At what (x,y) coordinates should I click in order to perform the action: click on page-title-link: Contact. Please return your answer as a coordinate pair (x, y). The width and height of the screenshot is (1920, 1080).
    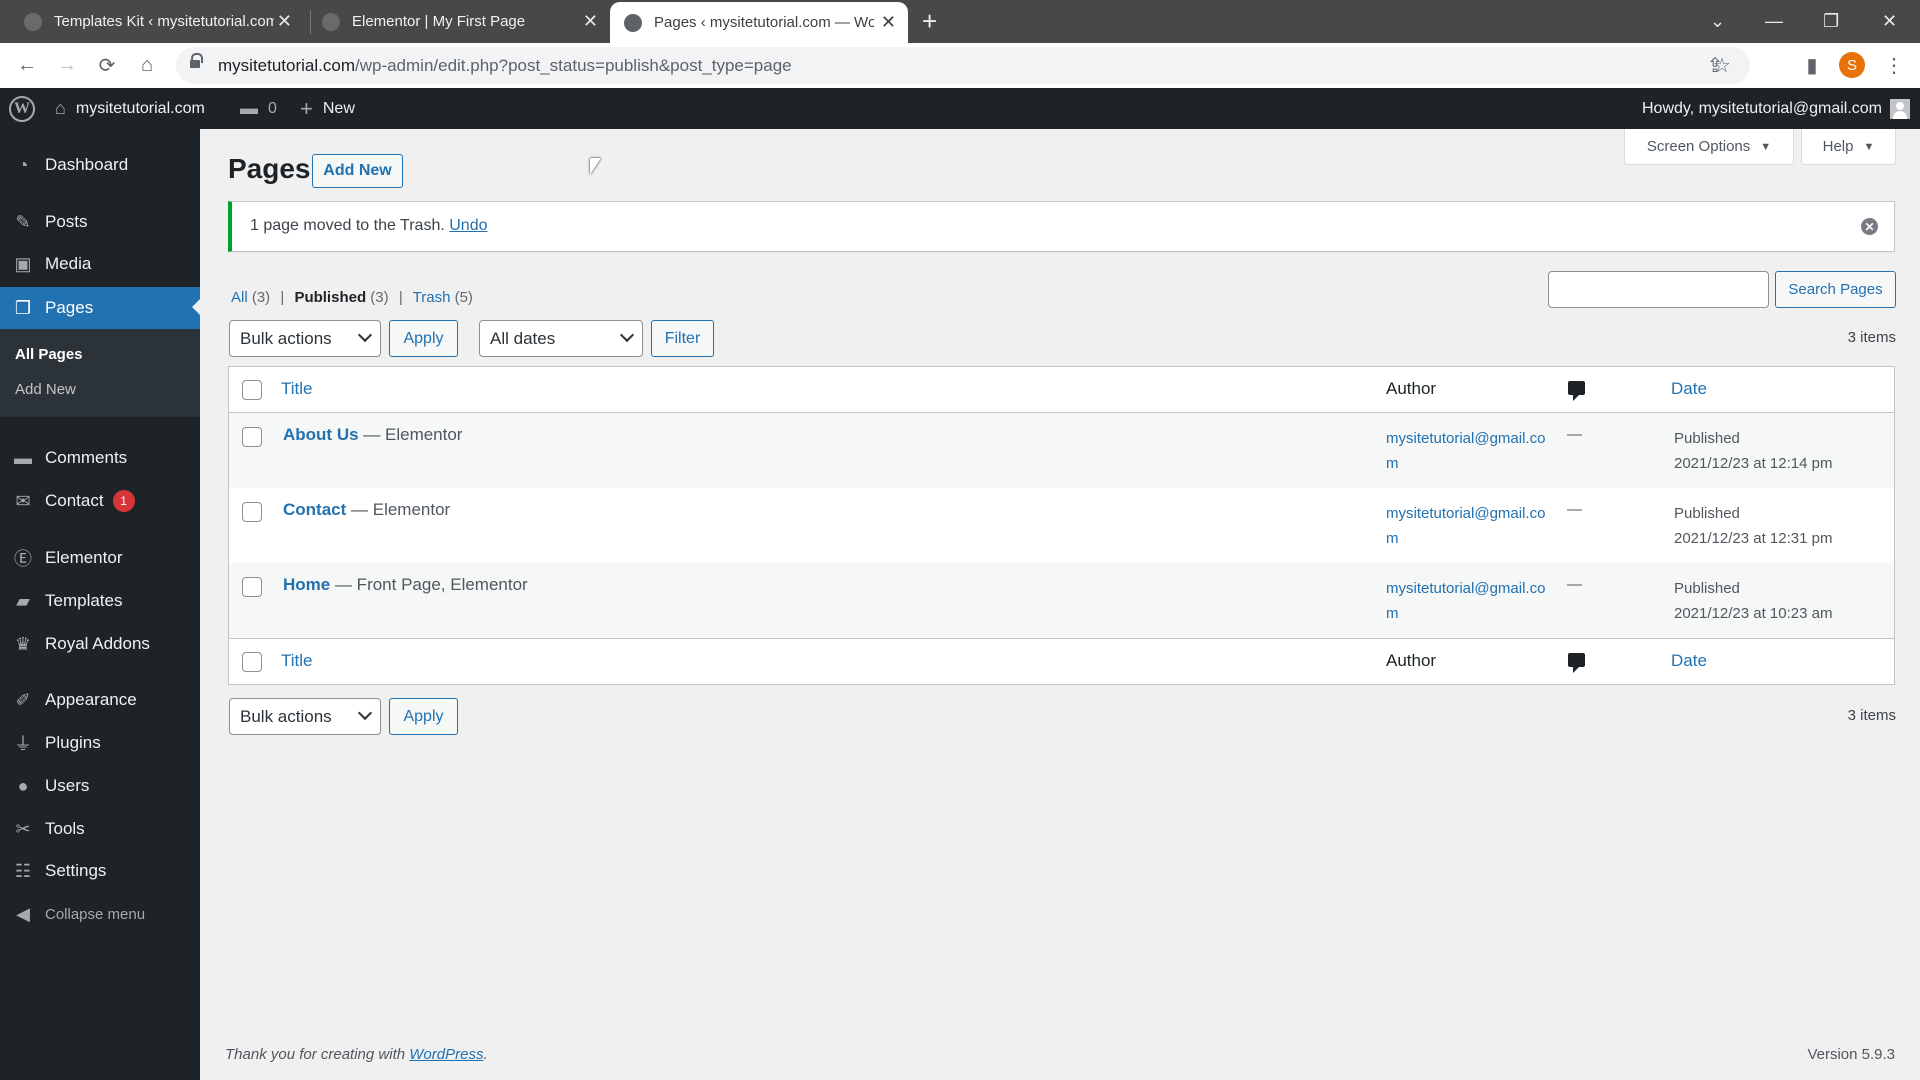
    Looking at the image, I should click on (314, 509).